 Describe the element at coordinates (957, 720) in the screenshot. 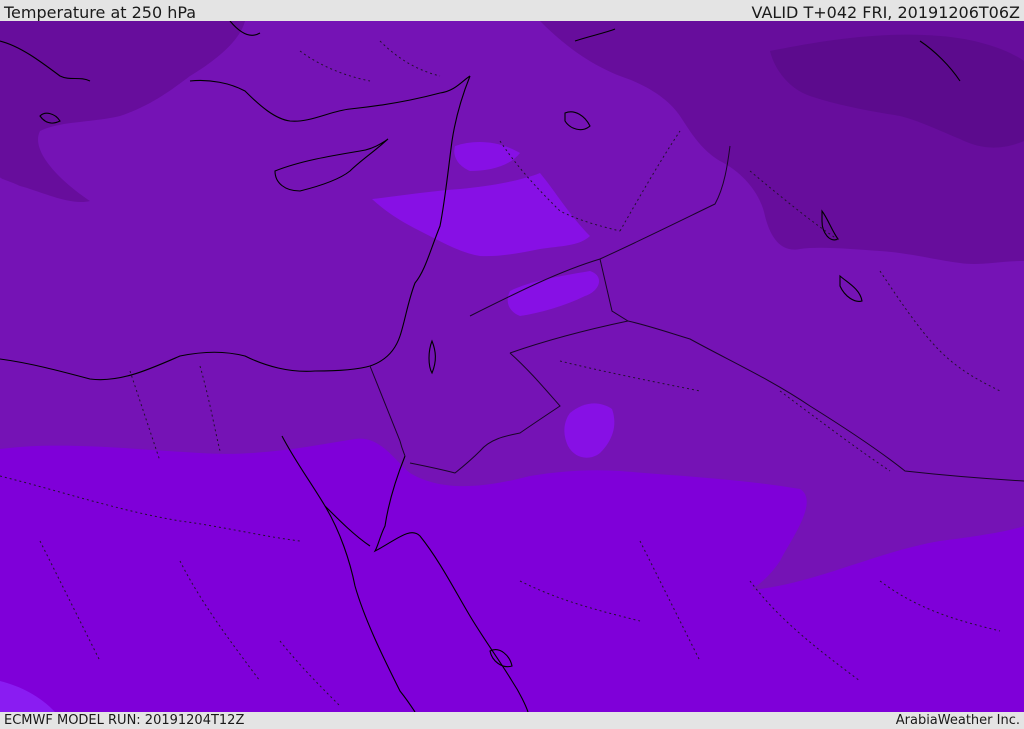

I see `credit: ArabiaWeather Inc.` at that location.